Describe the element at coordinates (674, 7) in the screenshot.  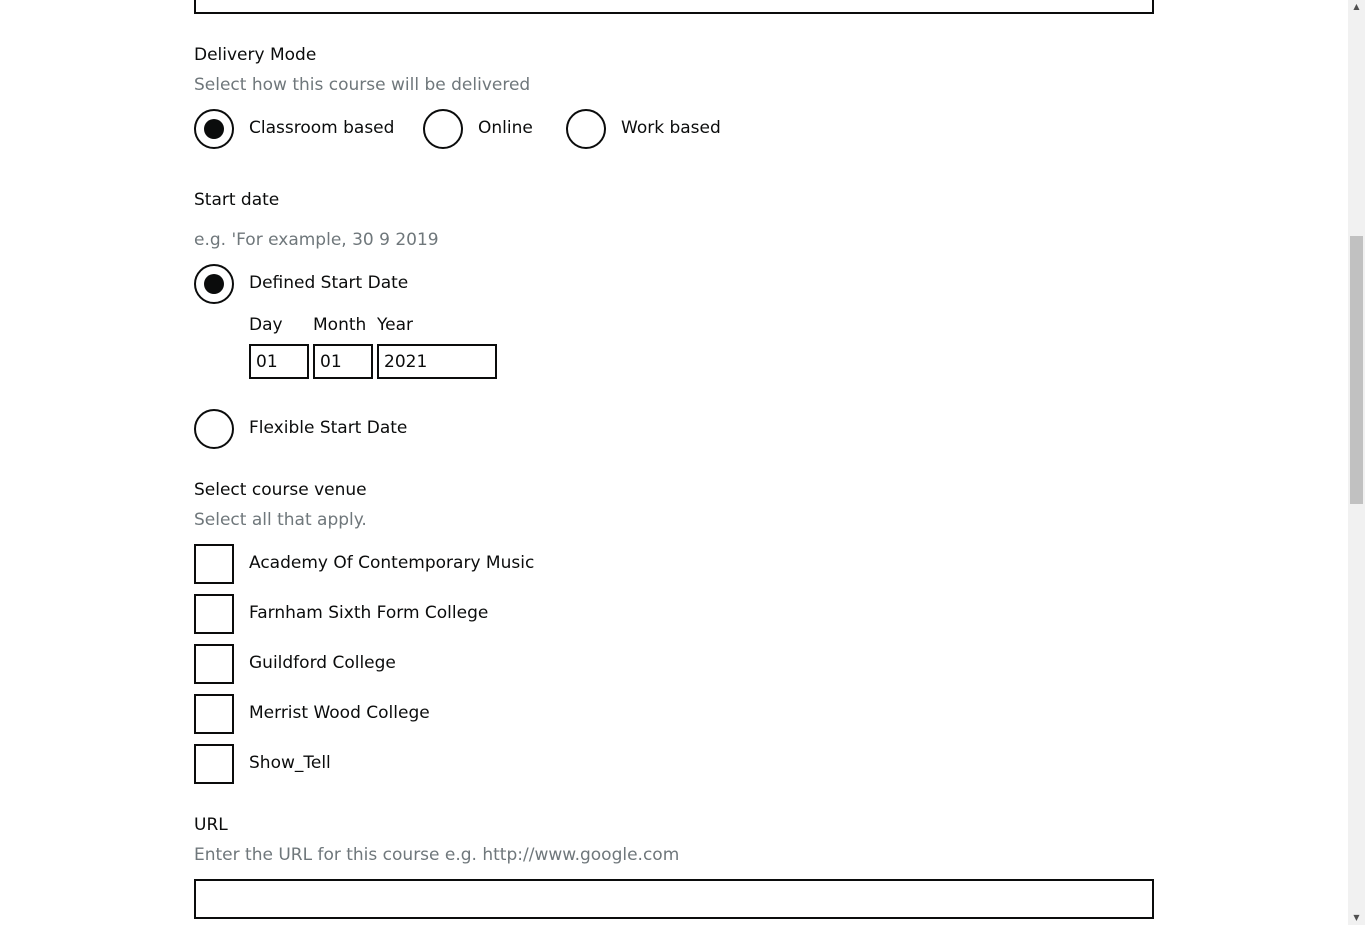
I see `previous-field-input` at that location.